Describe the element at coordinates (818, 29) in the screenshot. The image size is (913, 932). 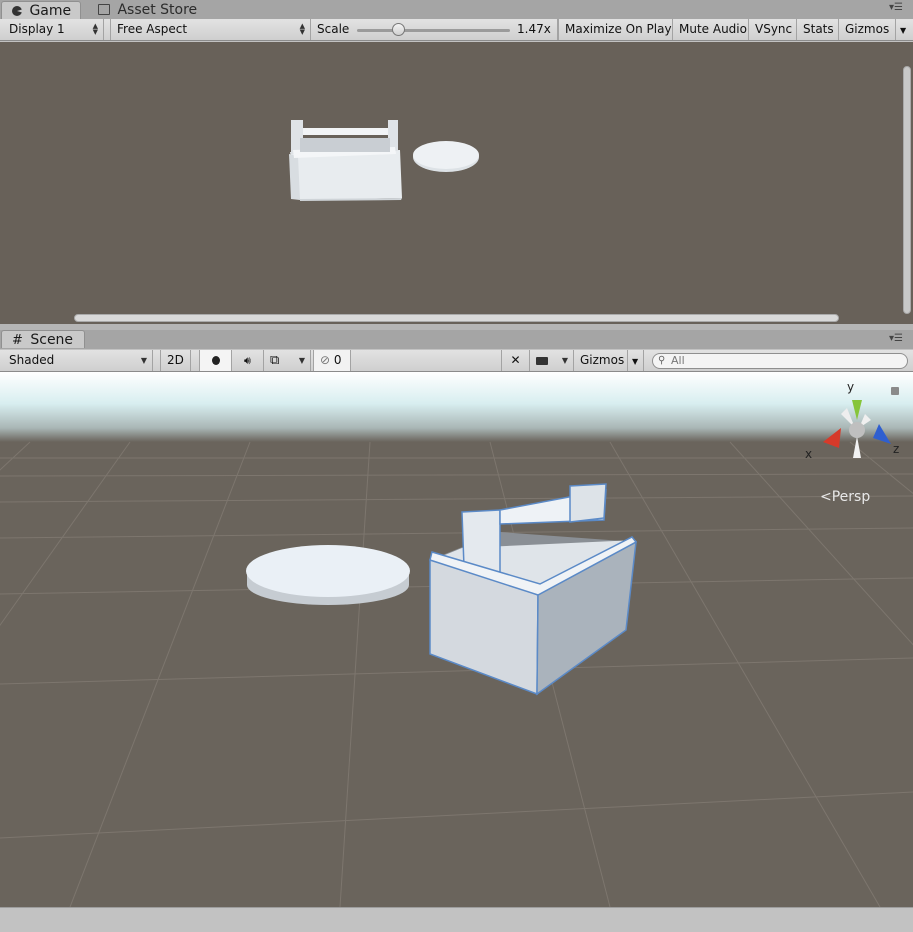
I see `stats-toggle: Stats` at that location.